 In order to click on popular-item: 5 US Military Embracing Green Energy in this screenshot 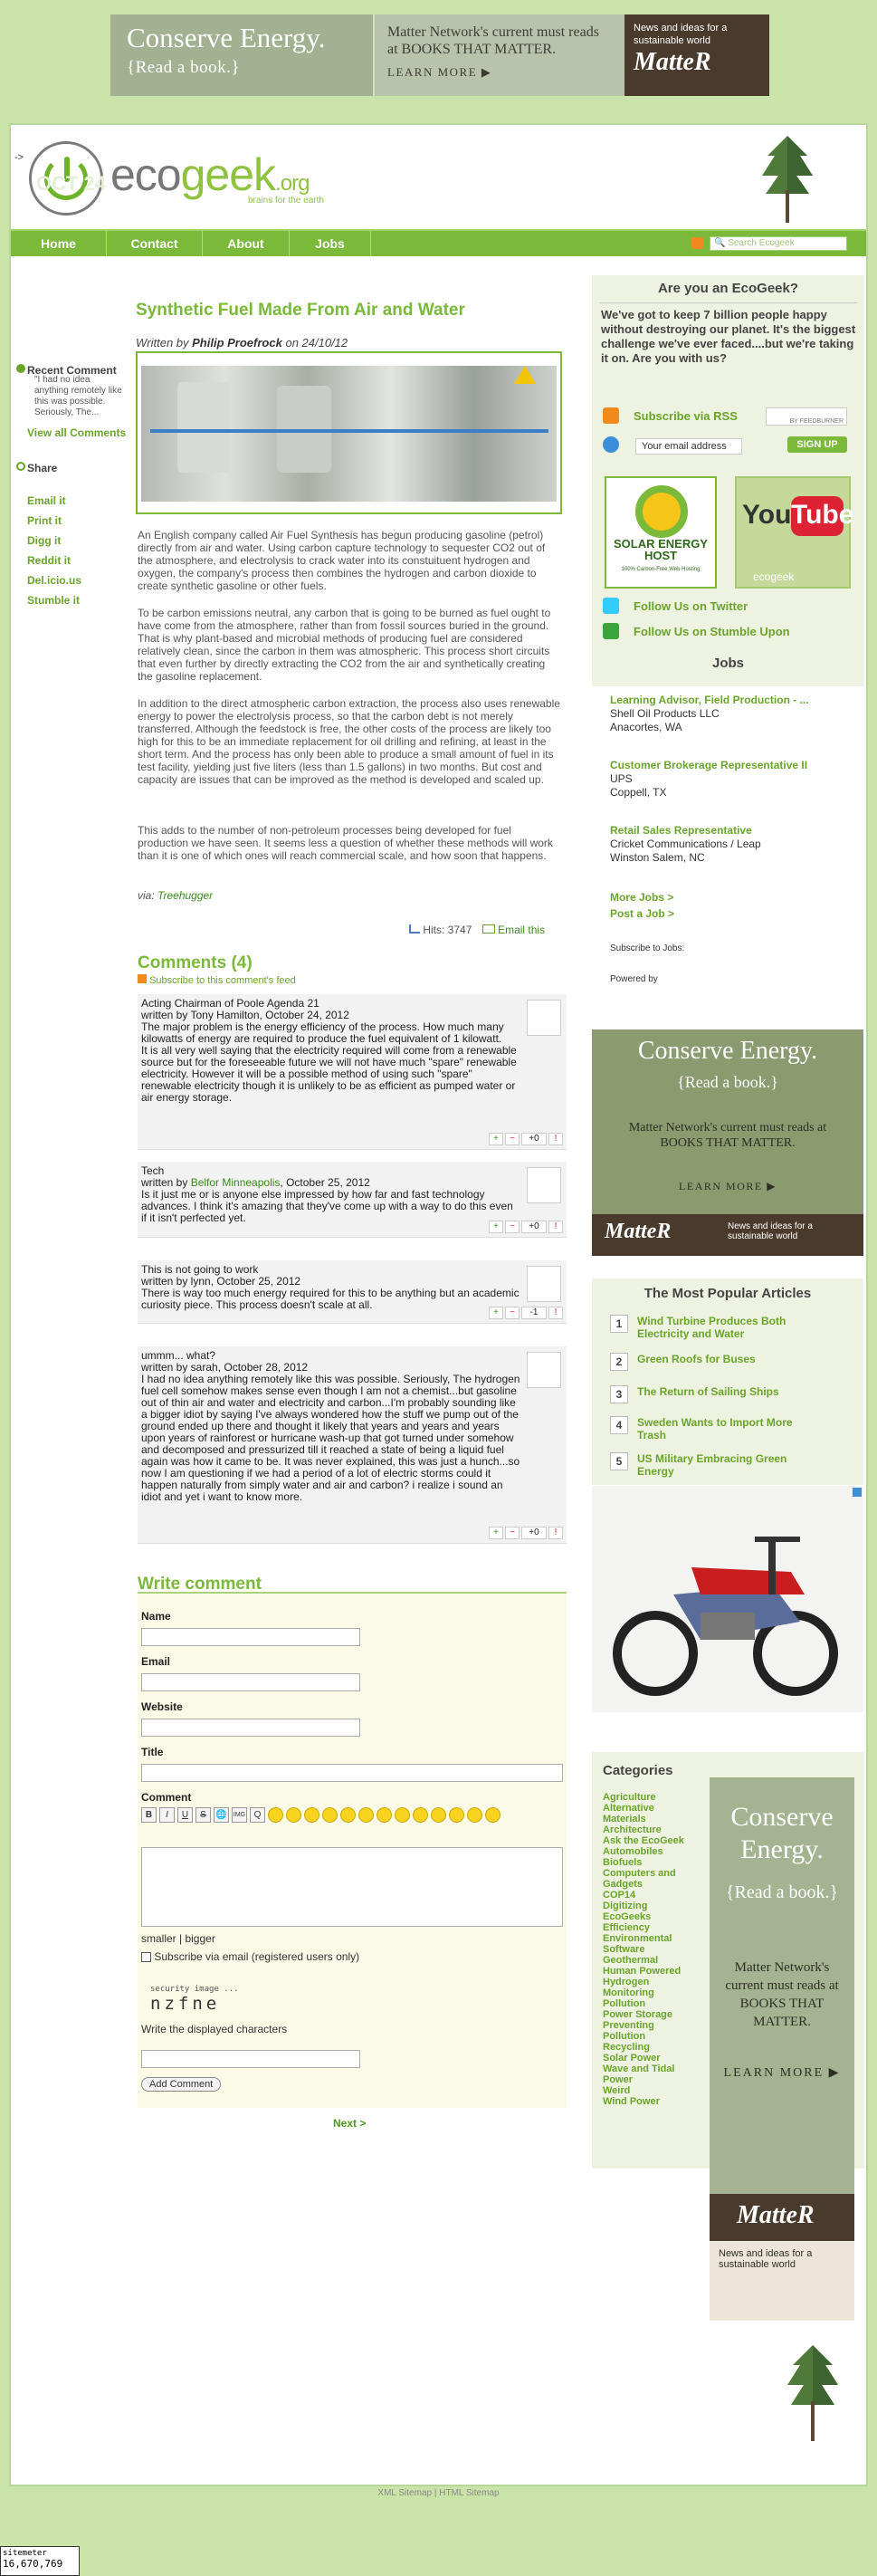, I will do `click(714, 1465)`.